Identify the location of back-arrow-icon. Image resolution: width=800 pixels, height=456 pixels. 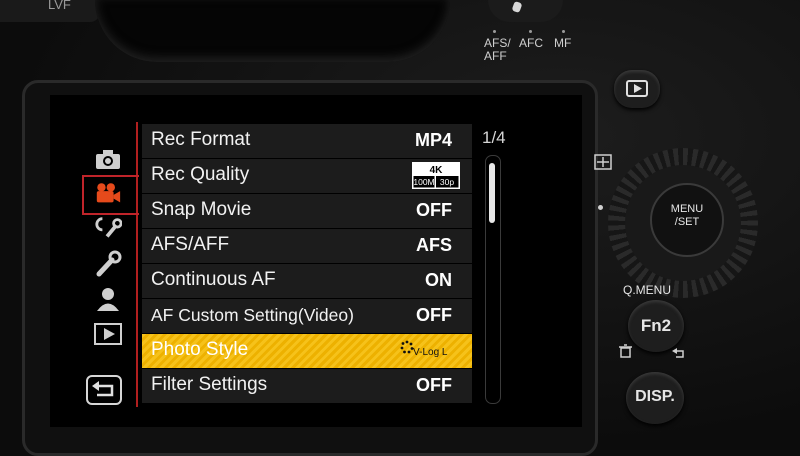
(679, 353).